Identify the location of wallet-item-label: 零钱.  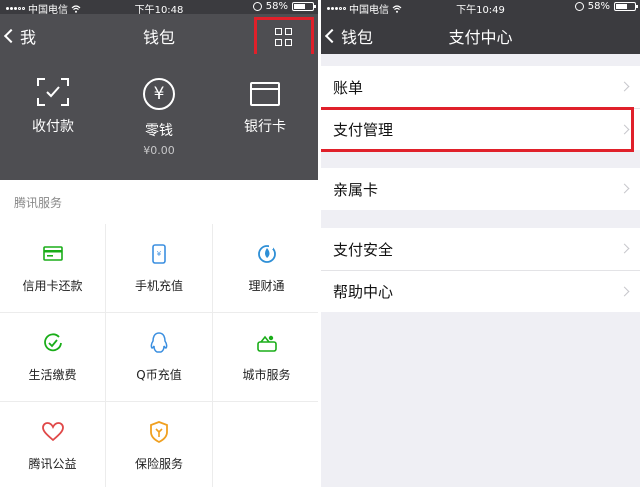
(159, 131).